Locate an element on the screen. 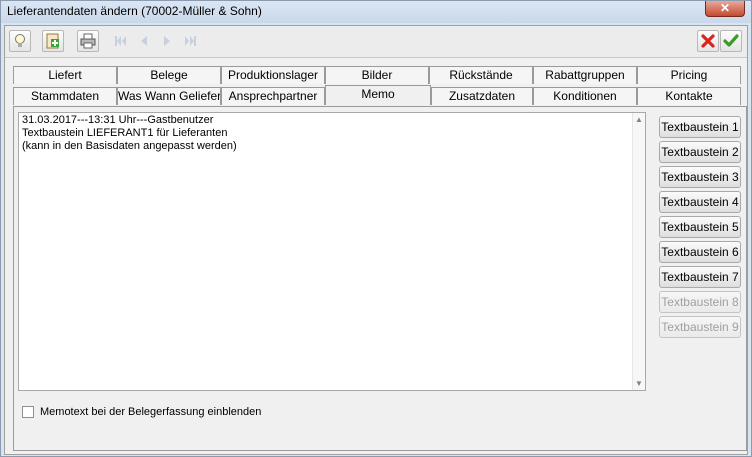 This screenshot has width=752, height=457. last-record-icon is located at coordinates (190, 41).